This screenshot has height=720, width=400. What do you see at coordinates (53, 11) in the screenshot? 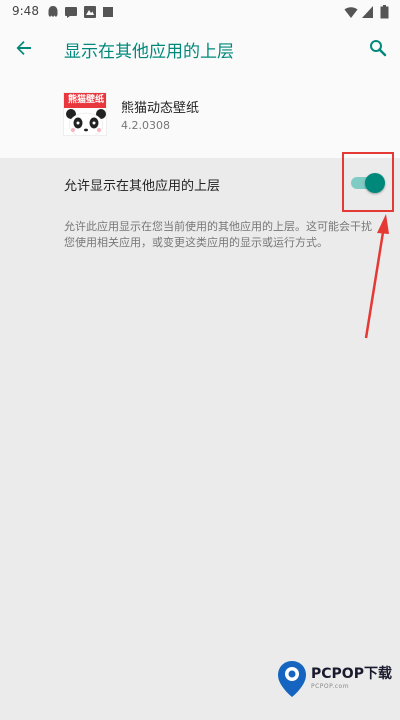
I see `android-bug-icon` at bounding box center [53, 11].